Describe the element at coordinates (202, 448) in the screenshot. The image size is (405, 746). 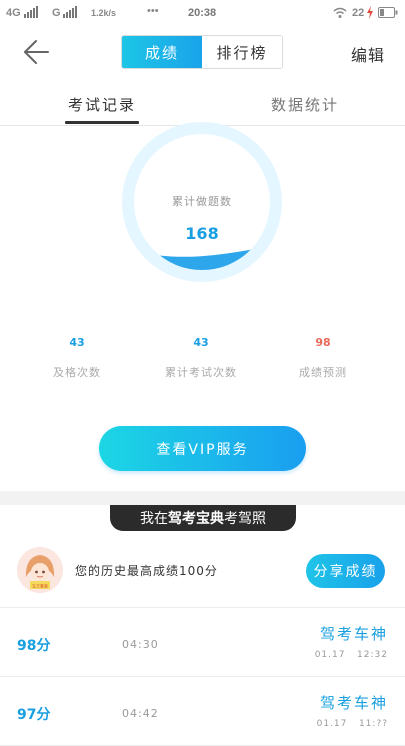
I see `vip-service-button: 查看VIP服务` at that location.